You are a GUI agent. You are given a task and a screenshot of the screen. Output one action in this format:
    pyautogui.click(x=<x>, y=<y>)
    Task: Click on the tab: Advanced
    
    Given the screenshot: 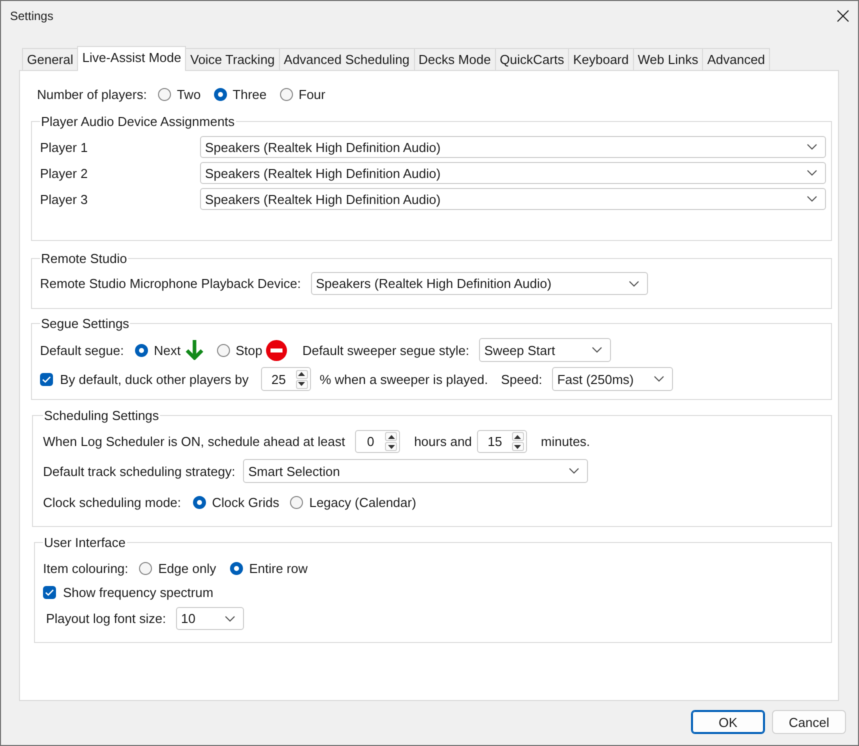 What is the action you would take?
    pyautogui.click(x=736, y=59)
    